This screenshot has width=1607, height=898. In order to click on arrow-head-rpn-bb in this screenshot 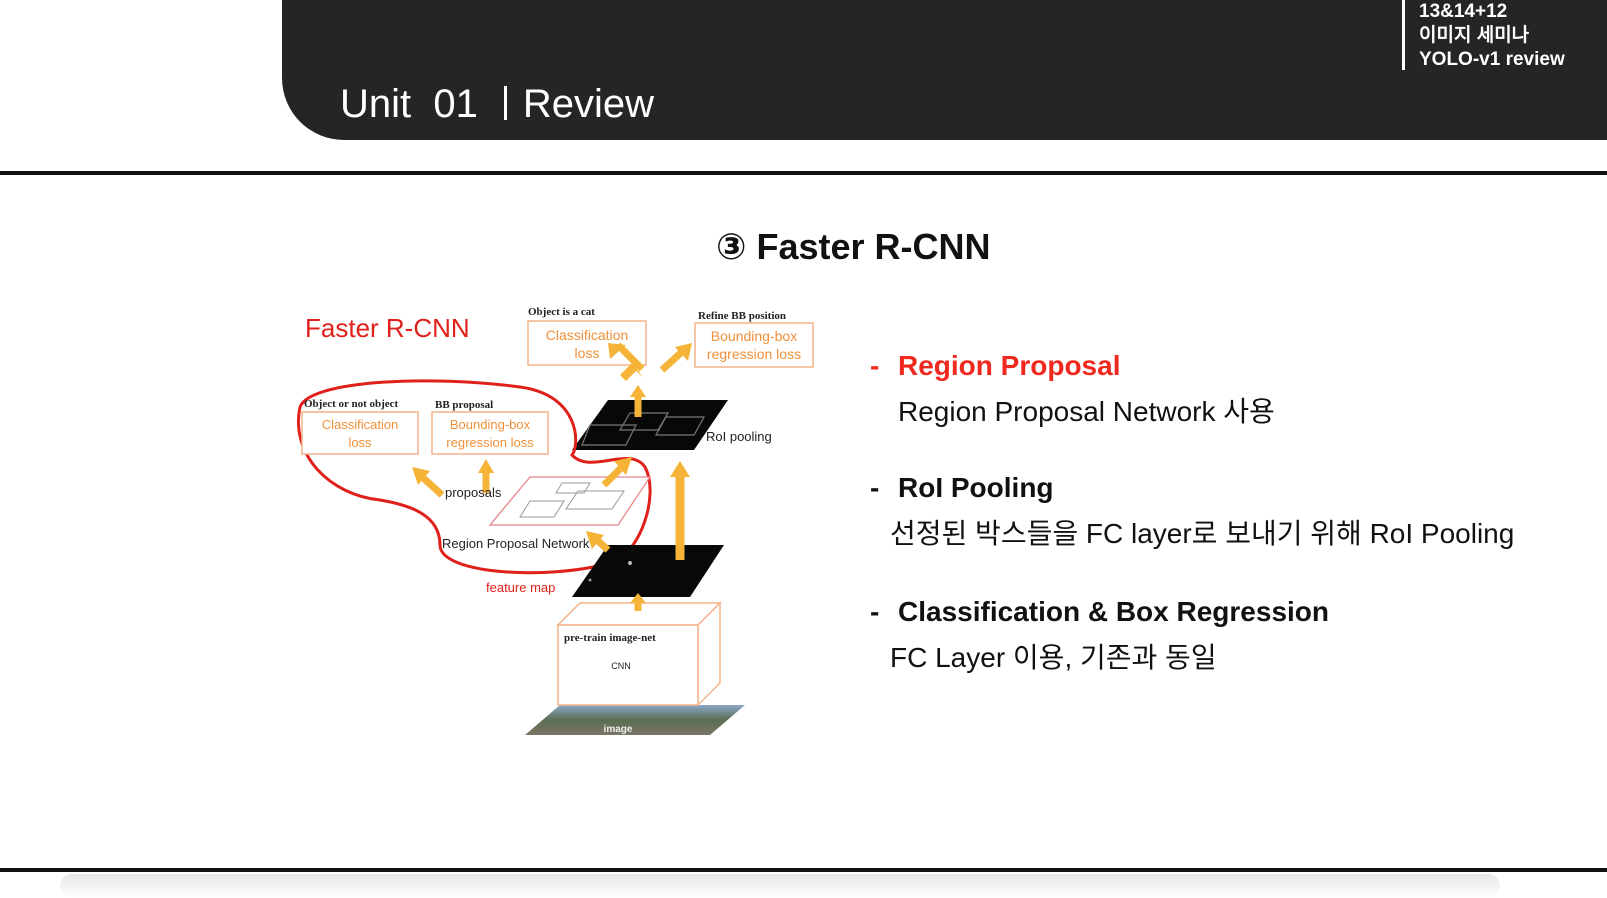, I will do `click(486, 466)`.